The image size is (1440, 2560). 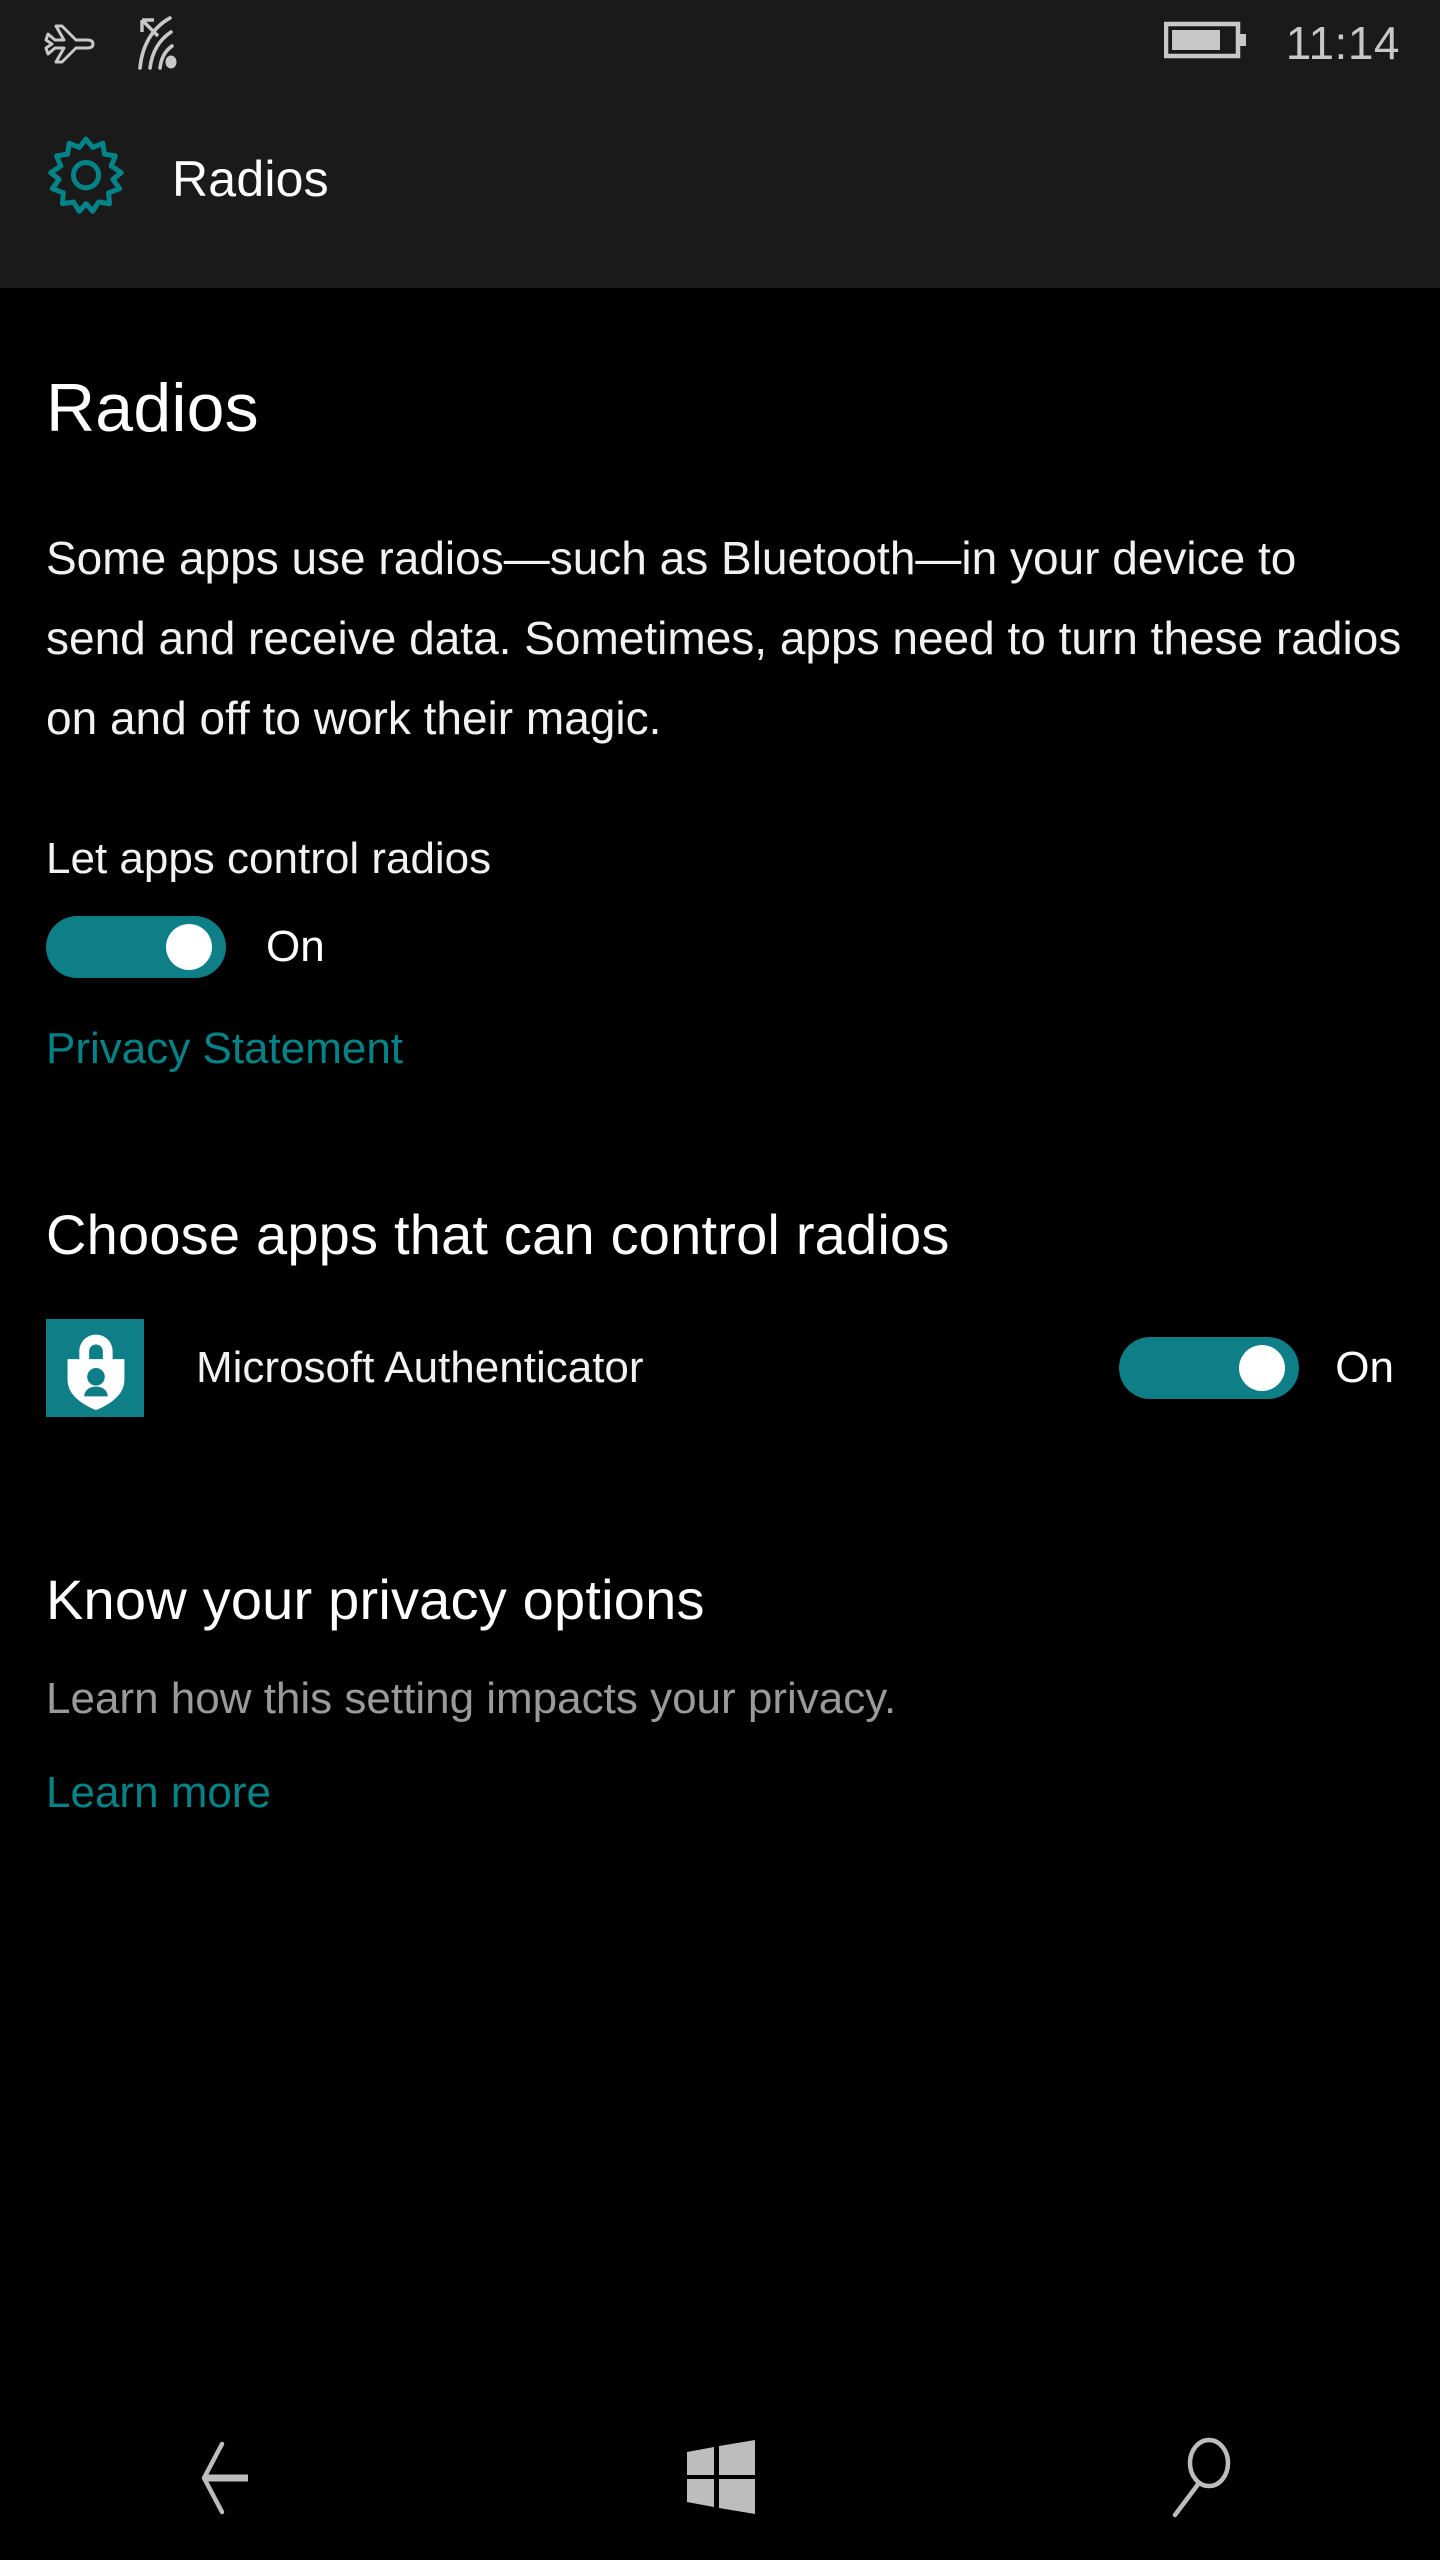 I want to click on search-icon, so click(x=1200, y=2480).